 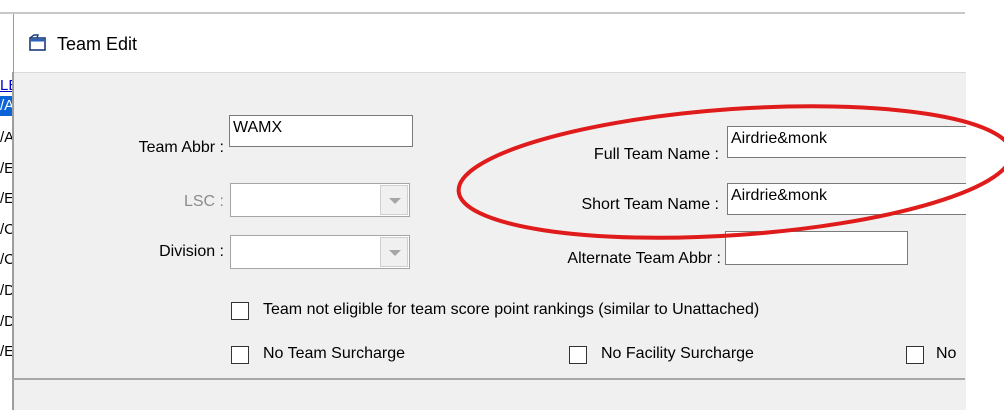 I want to click on full-team-name-field, so click(x=846, y=142).